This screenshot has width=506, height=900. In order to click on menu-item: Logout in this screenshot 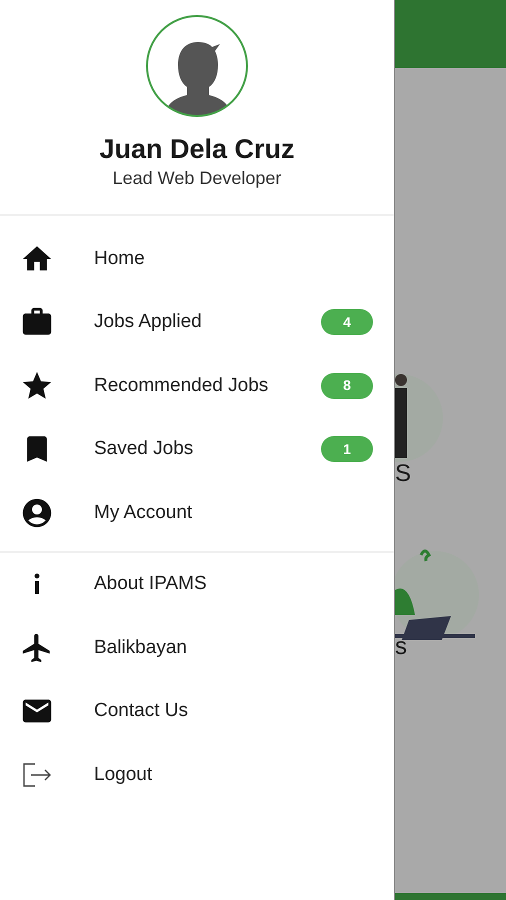, I will do `click(197, 774)`.